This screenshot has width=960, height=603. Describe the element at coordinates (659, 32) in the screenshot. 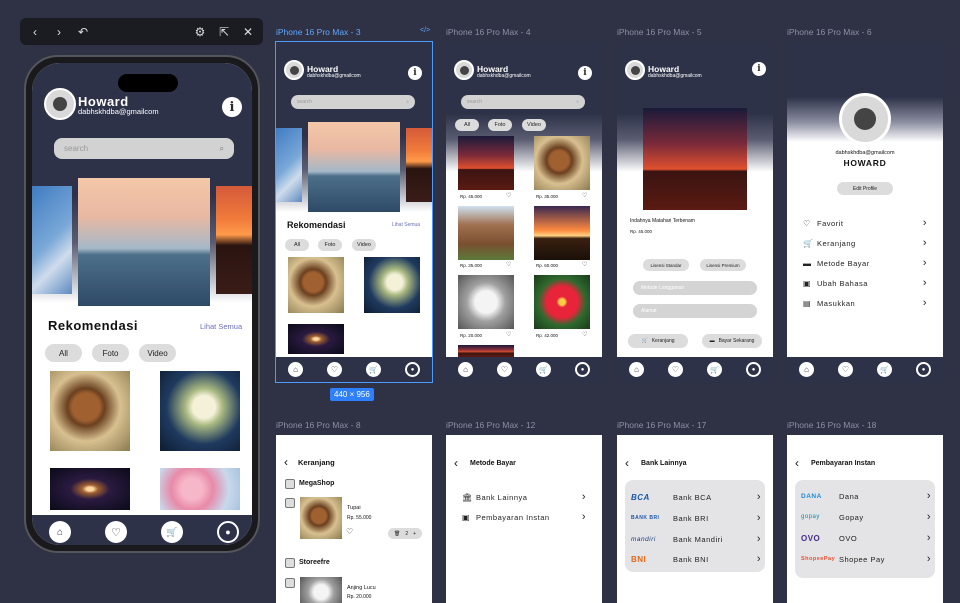

I see `frame-label-5: iPhone 16 Pro Max - 5` at that location.